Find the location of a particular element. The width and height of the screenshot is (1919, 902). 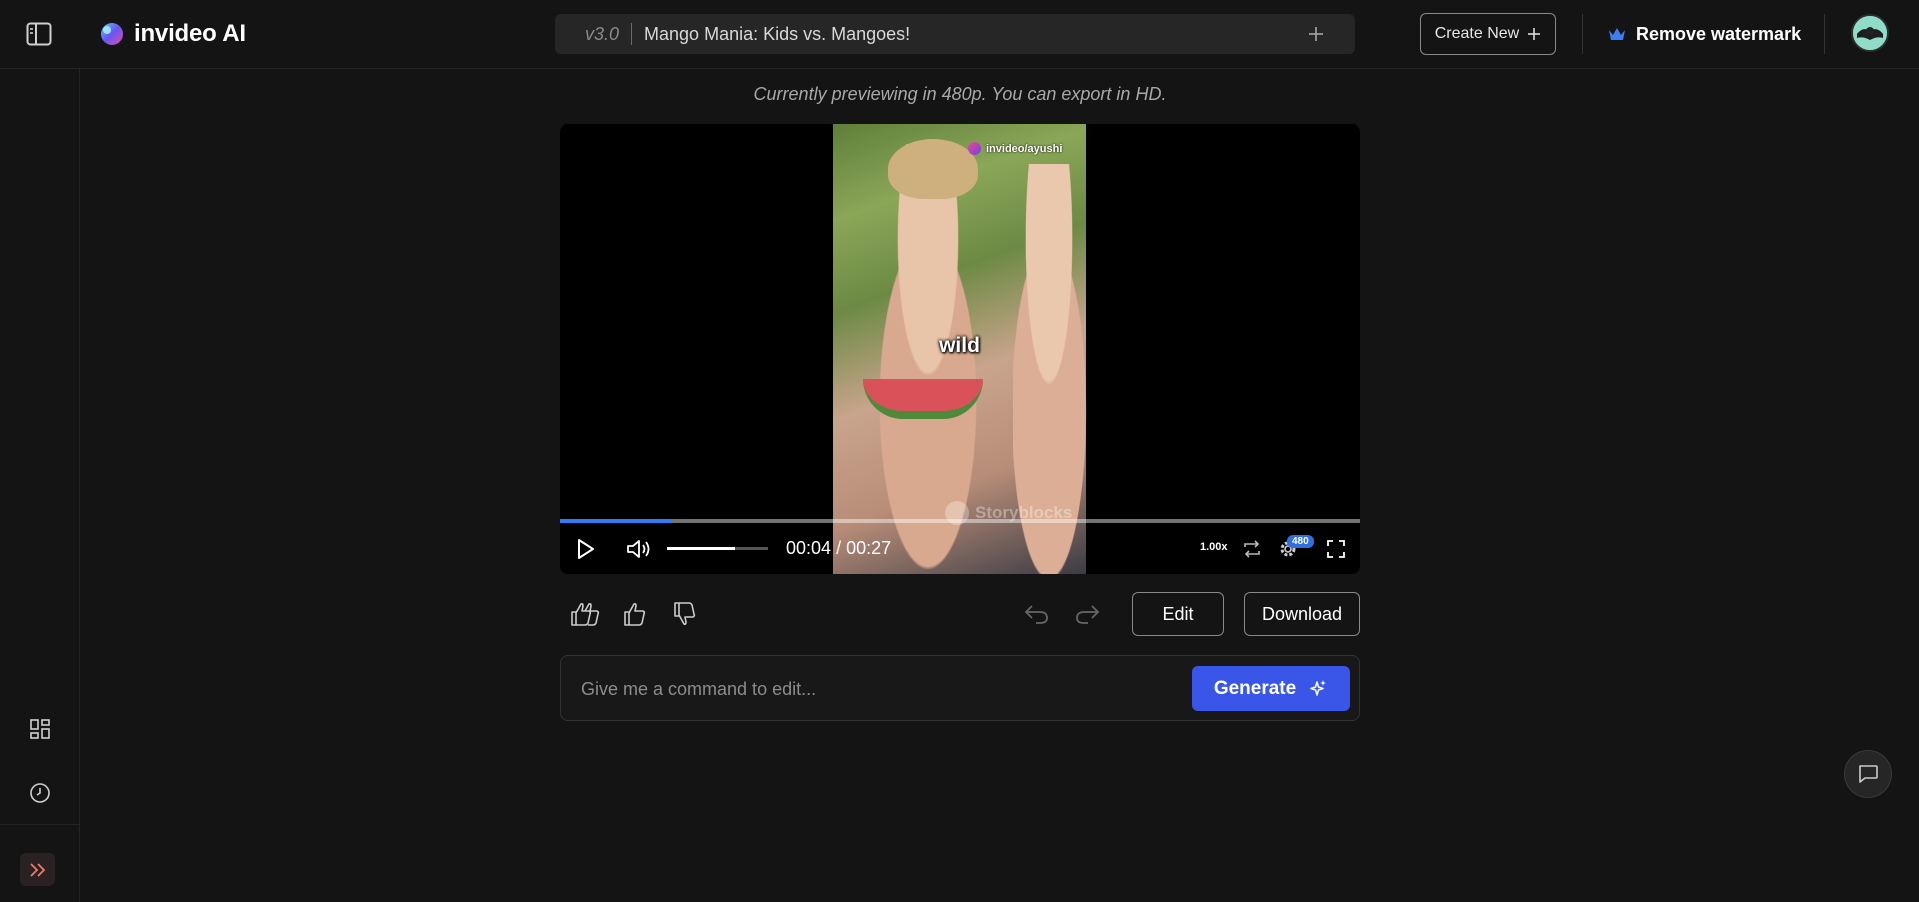

history-icon is located at coordinates (40, 793).